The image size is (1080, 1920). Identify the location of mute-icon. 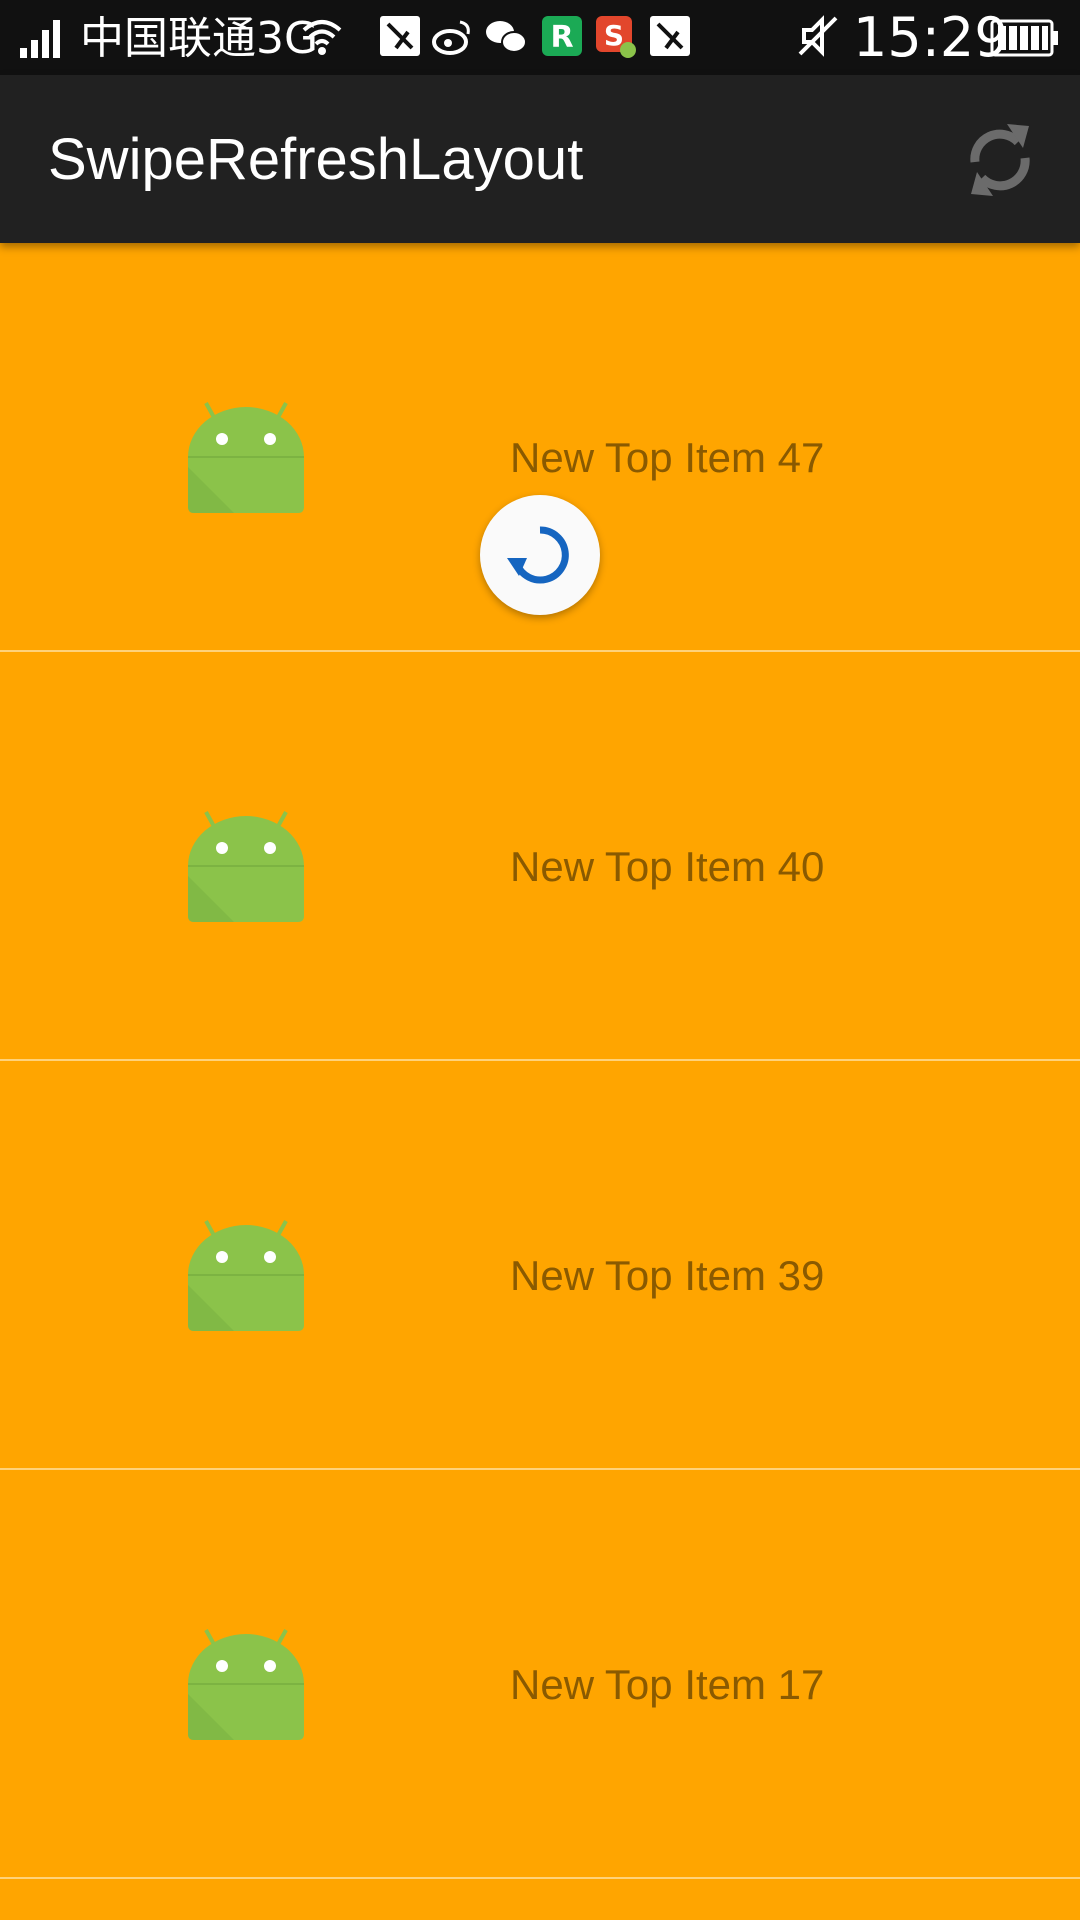
(818, 36).